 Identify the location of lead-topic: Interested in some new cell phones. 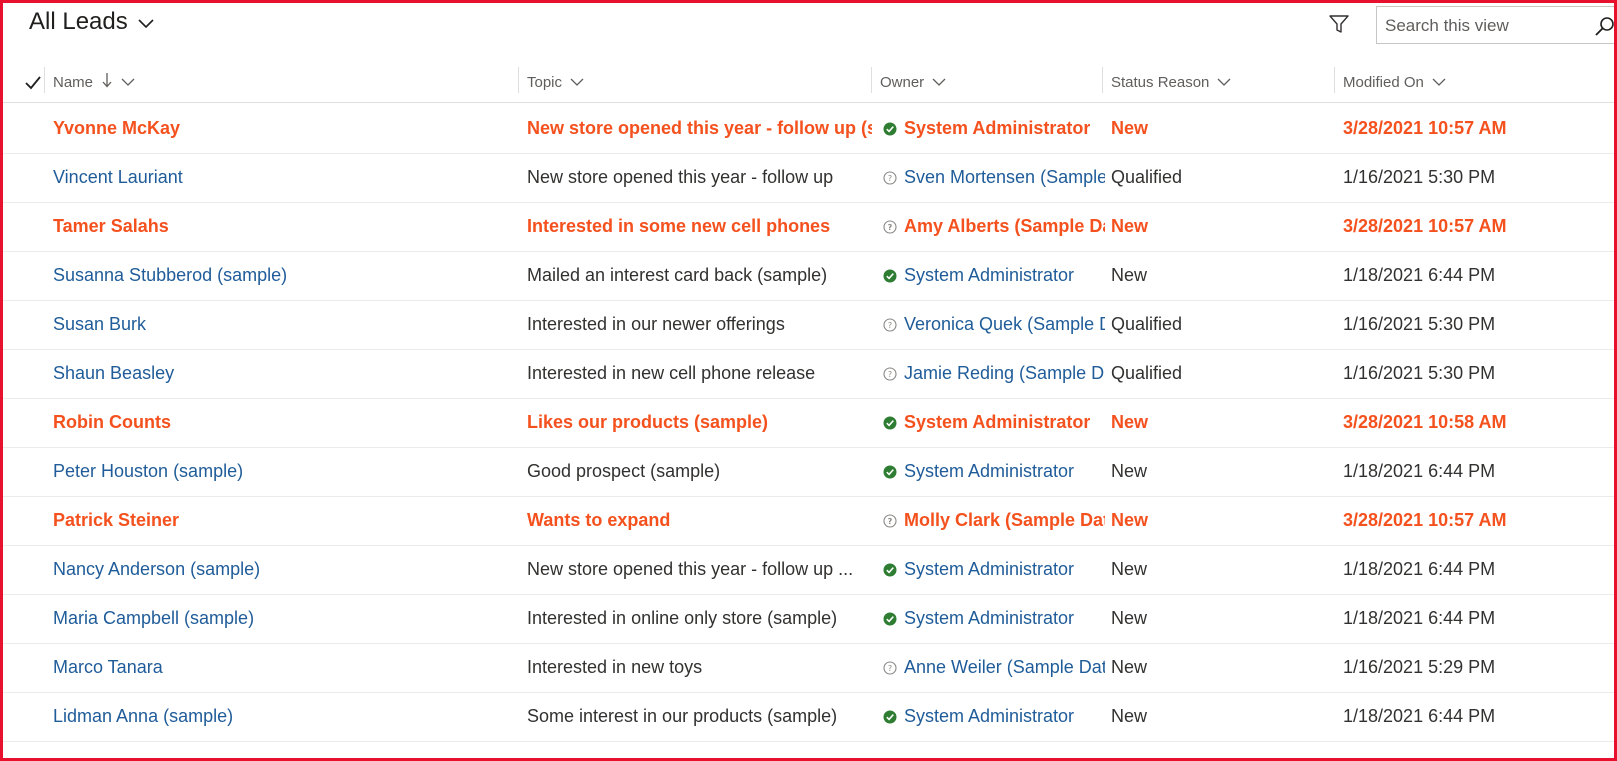
(679, 226).